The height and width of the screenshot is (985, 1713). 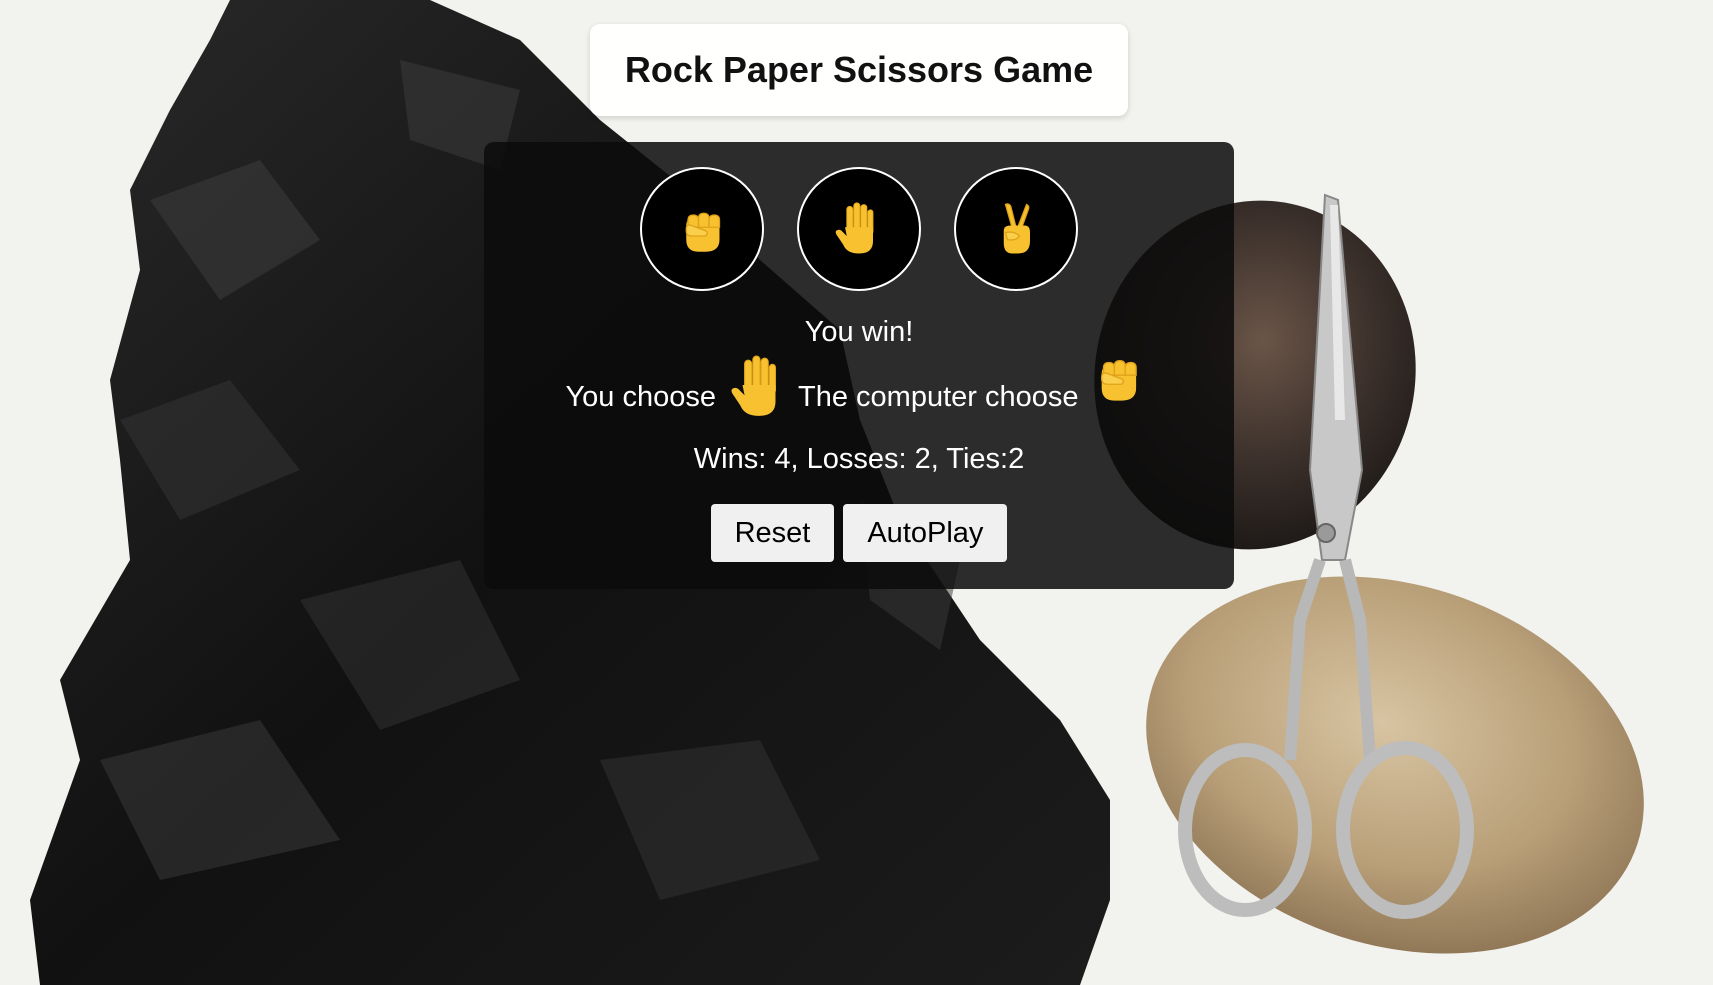 I want to click on page-title: Rock Paper Scissors Game, so click(x=859, y=69).